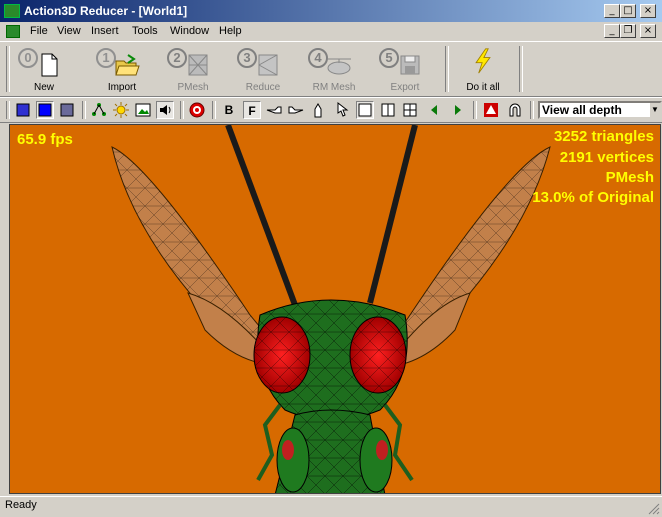 This screenshot has width=662, height=517. I want to click on do-it-all-button: Do it all, so click(483, 70).